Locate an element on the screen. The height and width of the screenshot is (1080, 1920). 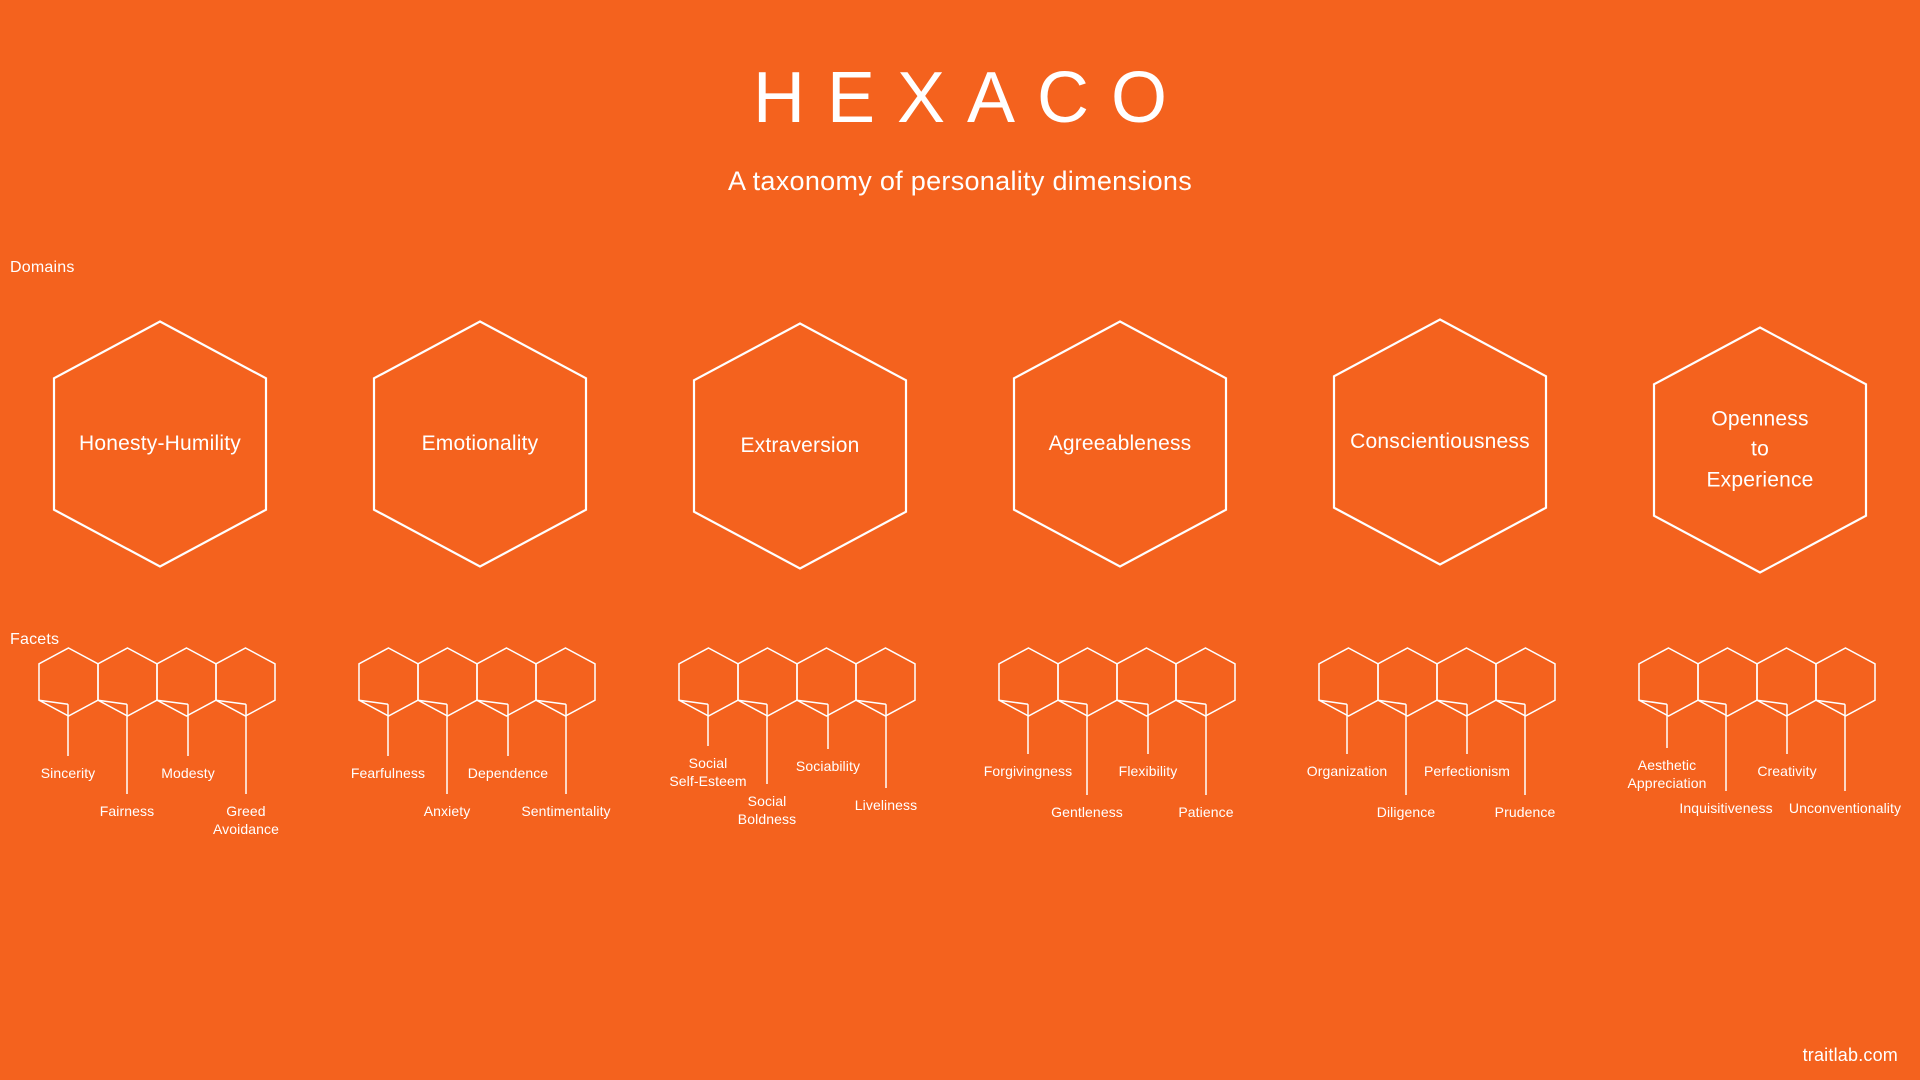
page-subtitle: A taxonomy of personality dimensions is located at coordinates (960, 181).